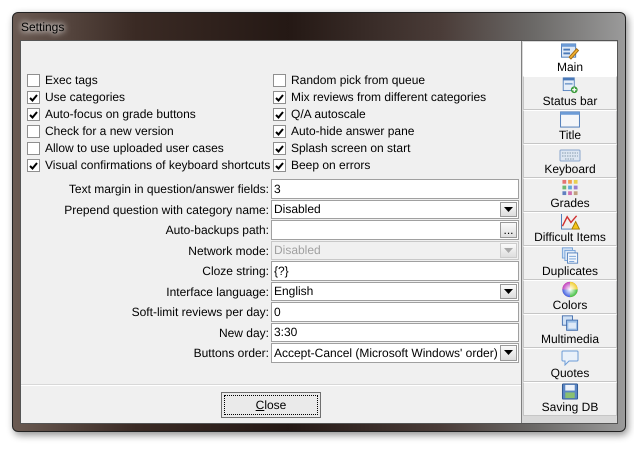  I want to click on checkbox-label: Visual confirmations of keyboard shortcuts, so click(157, 165).